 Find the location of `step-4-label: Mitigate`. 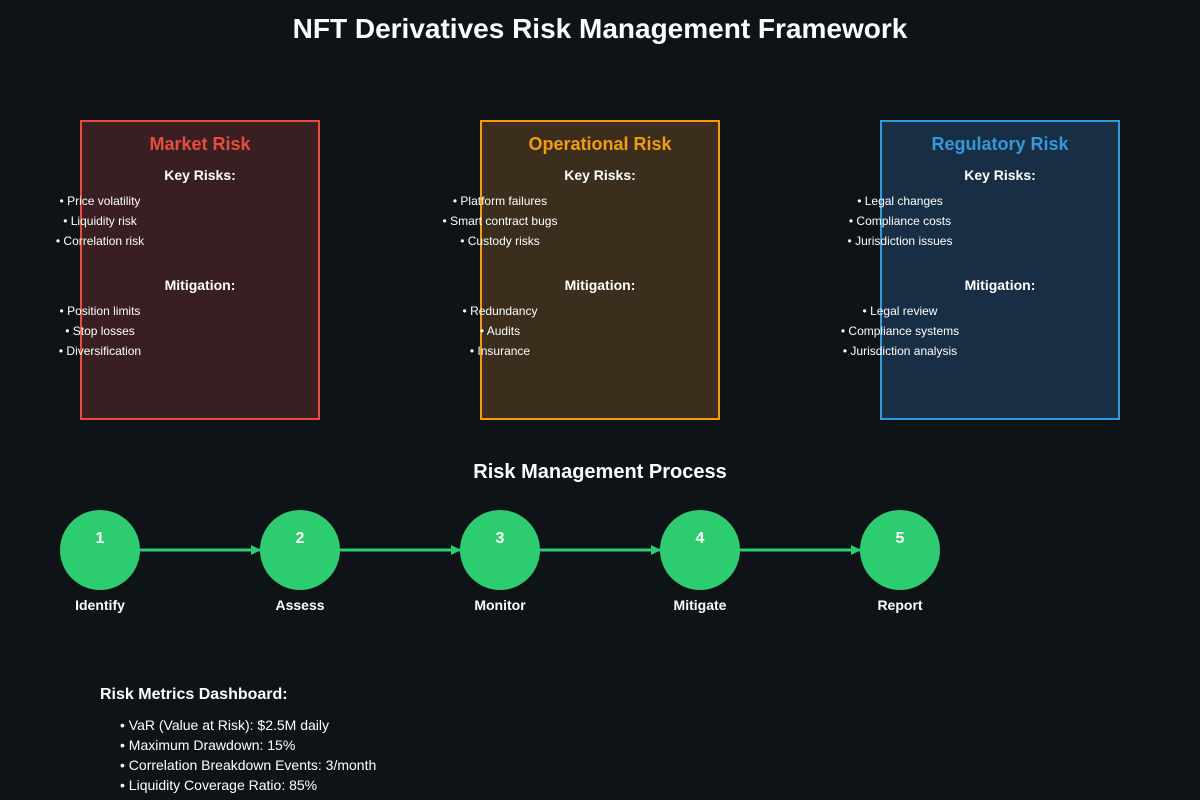

step-4-label: Mitigate is located at coordinates (700, 605).